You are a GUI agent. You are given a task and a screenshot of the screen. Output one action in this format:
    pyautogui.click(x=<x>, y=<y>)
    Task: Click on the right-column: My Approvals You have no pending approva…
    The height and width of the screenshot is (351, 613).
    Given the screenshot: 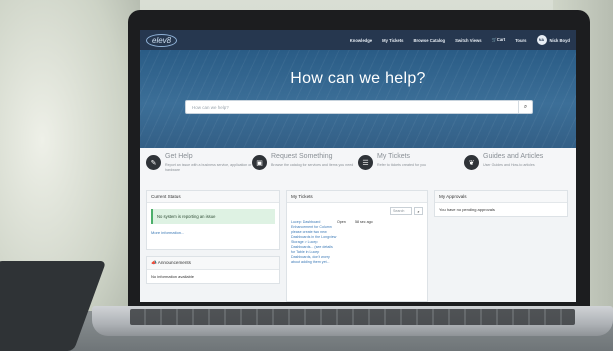 What is the action you would take?
    pyautogui.click(x=501, y=246)
    